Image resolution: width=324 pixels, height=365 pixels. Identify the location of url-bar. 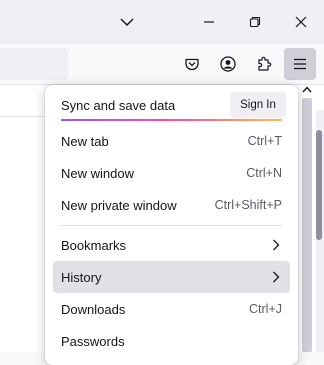
(34, 64).